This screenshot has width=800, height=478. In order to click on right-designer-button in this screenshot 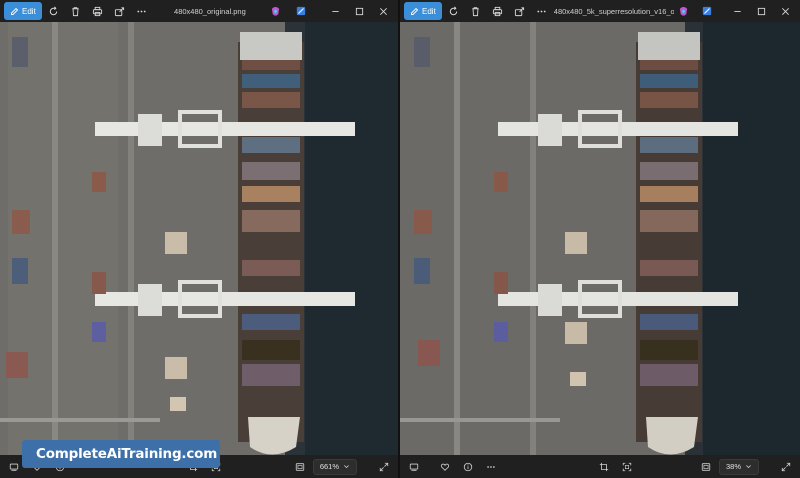, I will do `click(707, 11)`.